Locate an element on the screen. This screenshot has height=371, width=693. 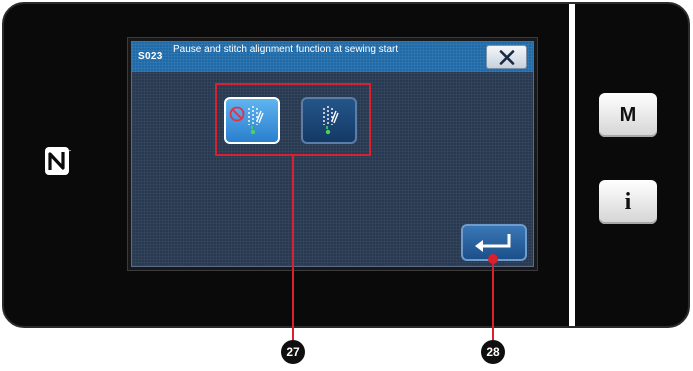
close-button is located at coordinates (506, 57).